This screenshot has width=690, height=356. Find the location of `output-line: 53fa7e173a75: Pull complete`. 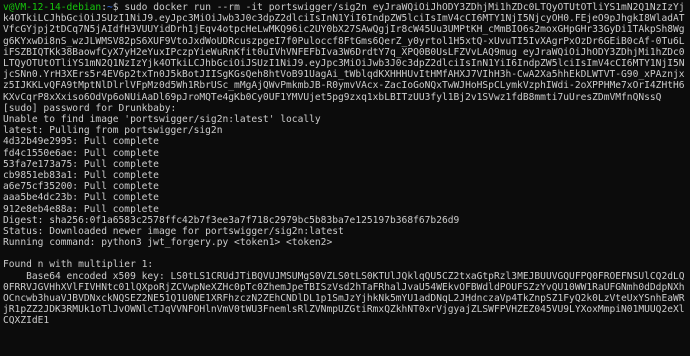

output-line: 53fa7e173a75: Pull complete is located at coordinates (81, 164).